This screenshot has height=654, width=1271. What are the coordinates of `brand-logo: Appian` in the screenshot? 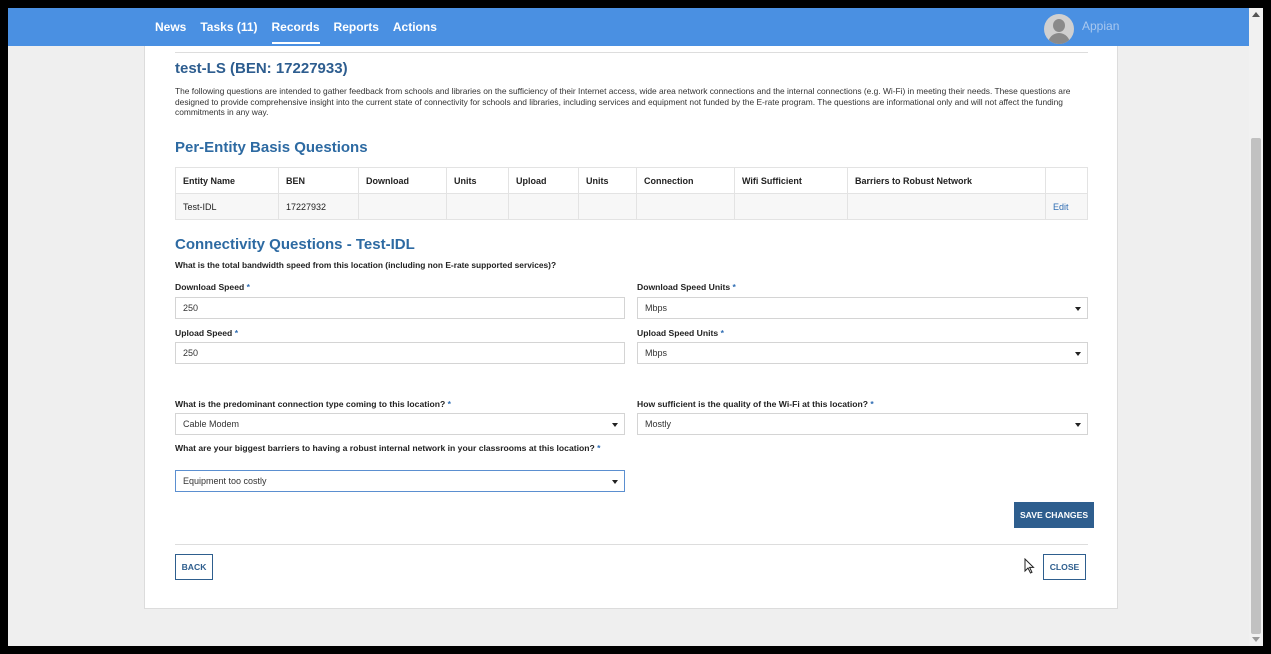 It's located at (1101, 26).